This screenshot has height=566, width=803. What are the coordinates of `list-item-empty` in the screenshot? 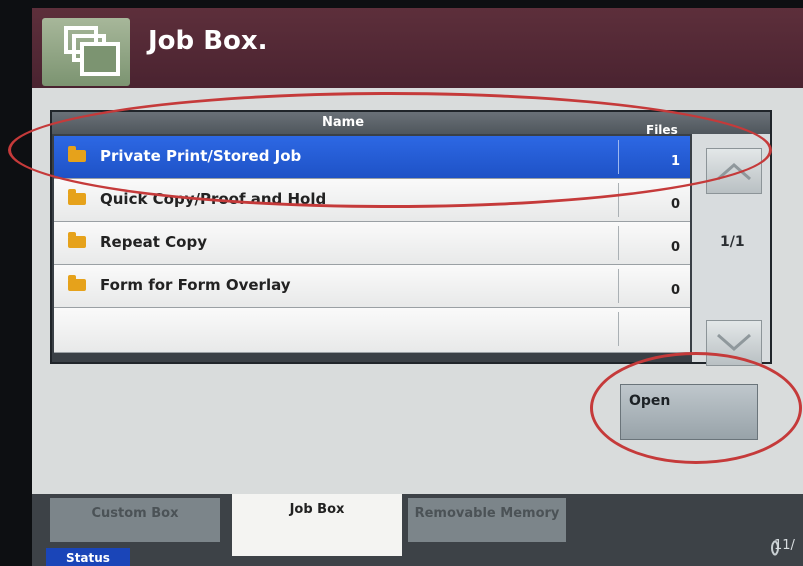 It's located at (372, 330).